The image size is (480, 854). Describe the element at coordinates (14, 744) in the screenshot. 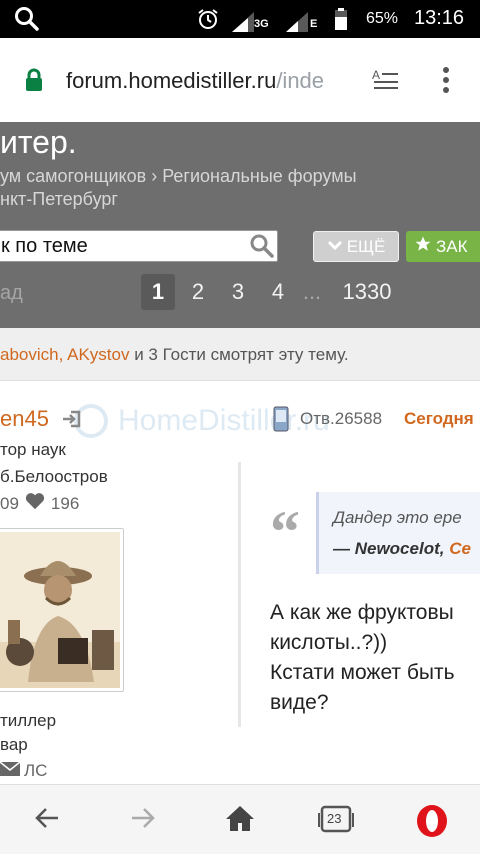

I see `author-equipment: вар` at that location.